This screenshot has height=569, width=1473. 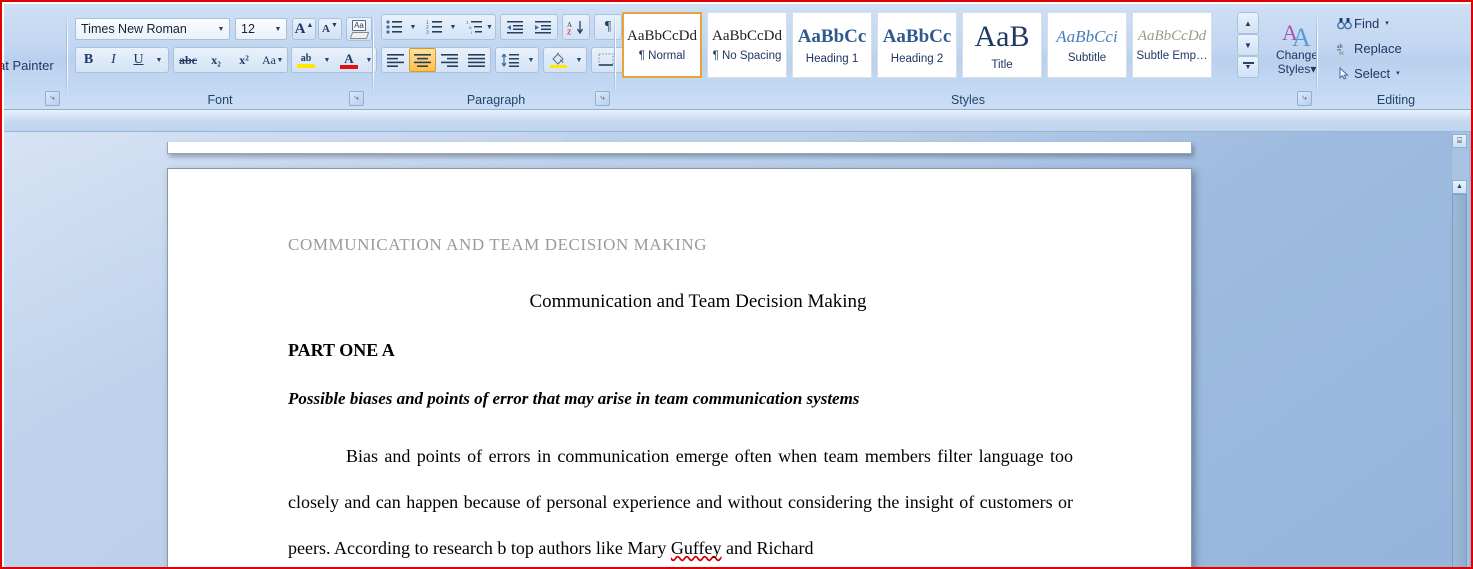 I want to click on vertical-scrollbar: ⌸ ▲, so click(x=1460, y=349).